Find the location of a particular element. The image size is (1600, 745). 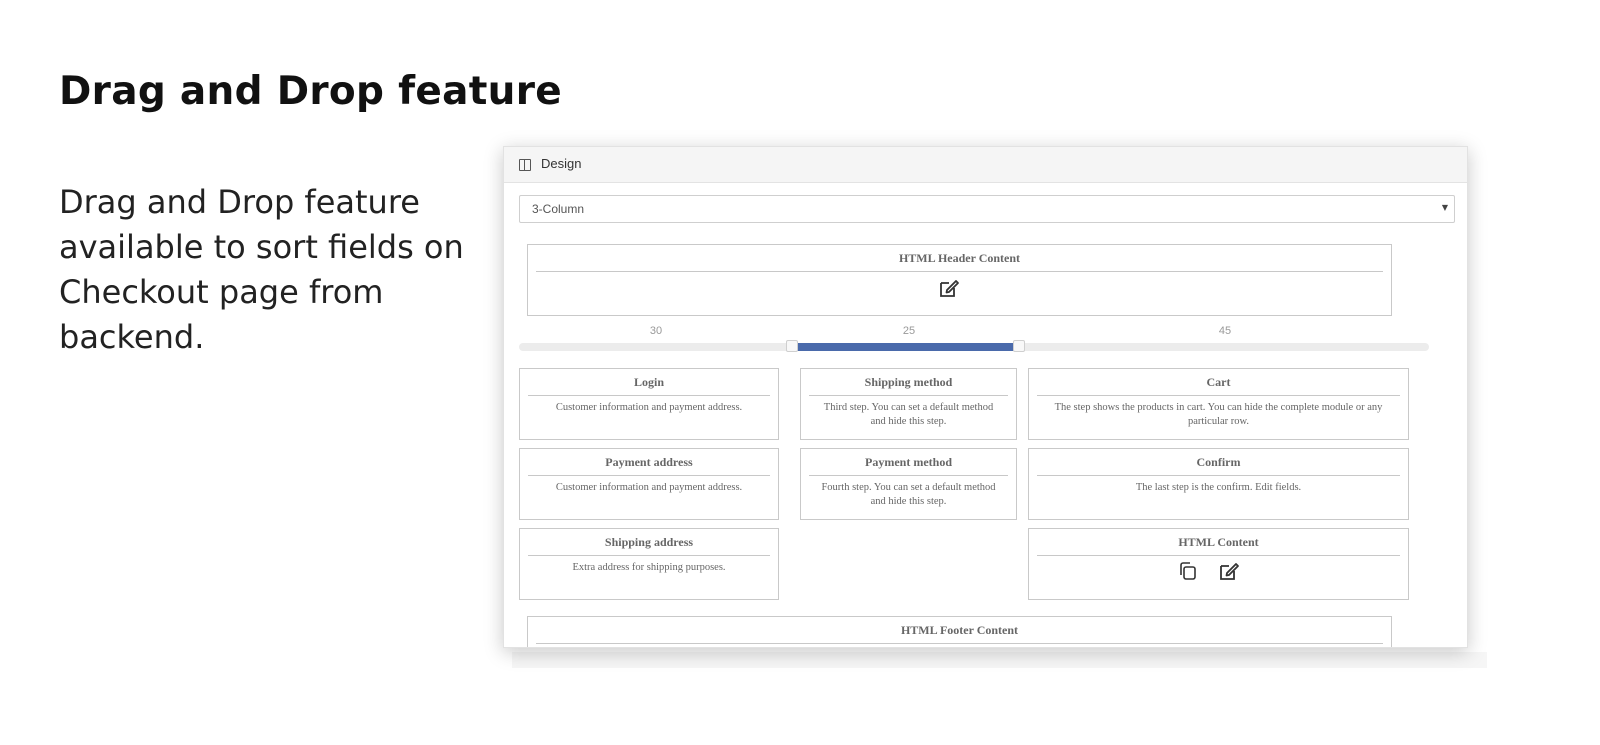

block-title: Shipping address is located at coordinates (649, 545).